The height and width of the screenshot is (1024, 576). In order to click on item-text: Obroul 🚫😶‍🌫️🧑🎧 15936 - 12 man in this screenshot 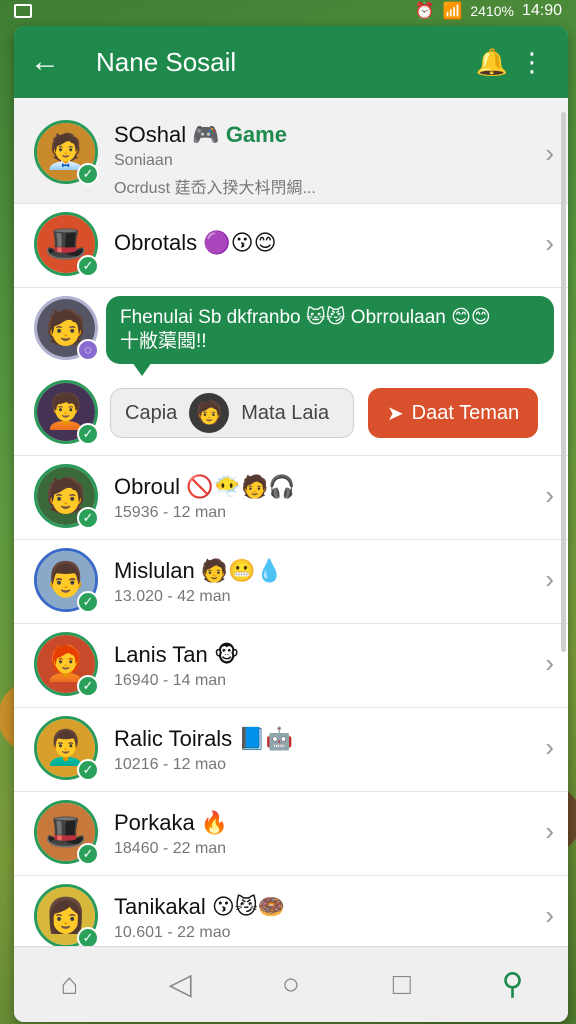, I will do `click(321, 498)`.